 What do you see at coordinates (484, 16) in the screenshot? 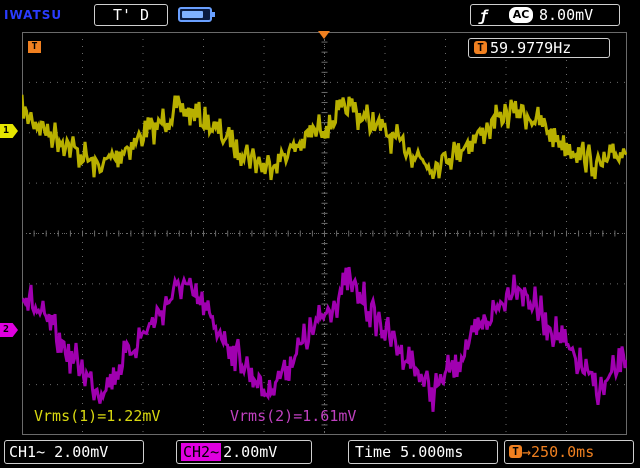
I see `rising-edge-icon: ƒ` at bounding box center [484, 16].